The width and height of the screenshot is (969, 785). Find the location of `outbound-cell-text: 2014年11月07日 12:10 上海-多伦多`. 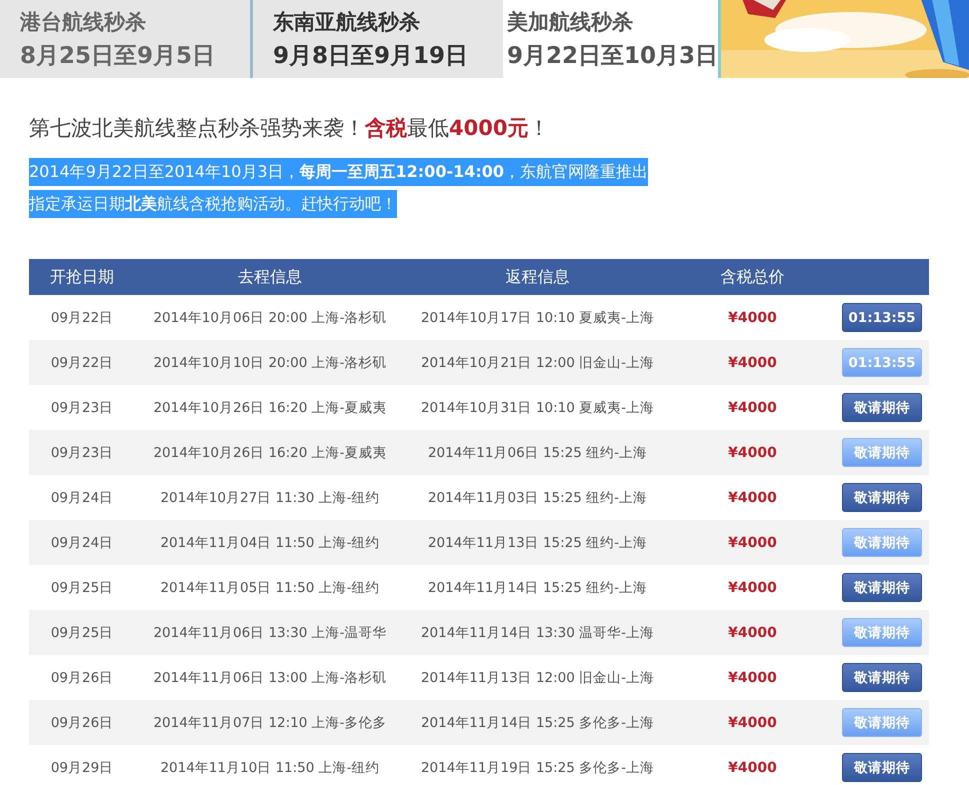

outbound-cell-text: 2014年11月07日 12:10 上海-多伦多 is located at coordinates (270, 723).